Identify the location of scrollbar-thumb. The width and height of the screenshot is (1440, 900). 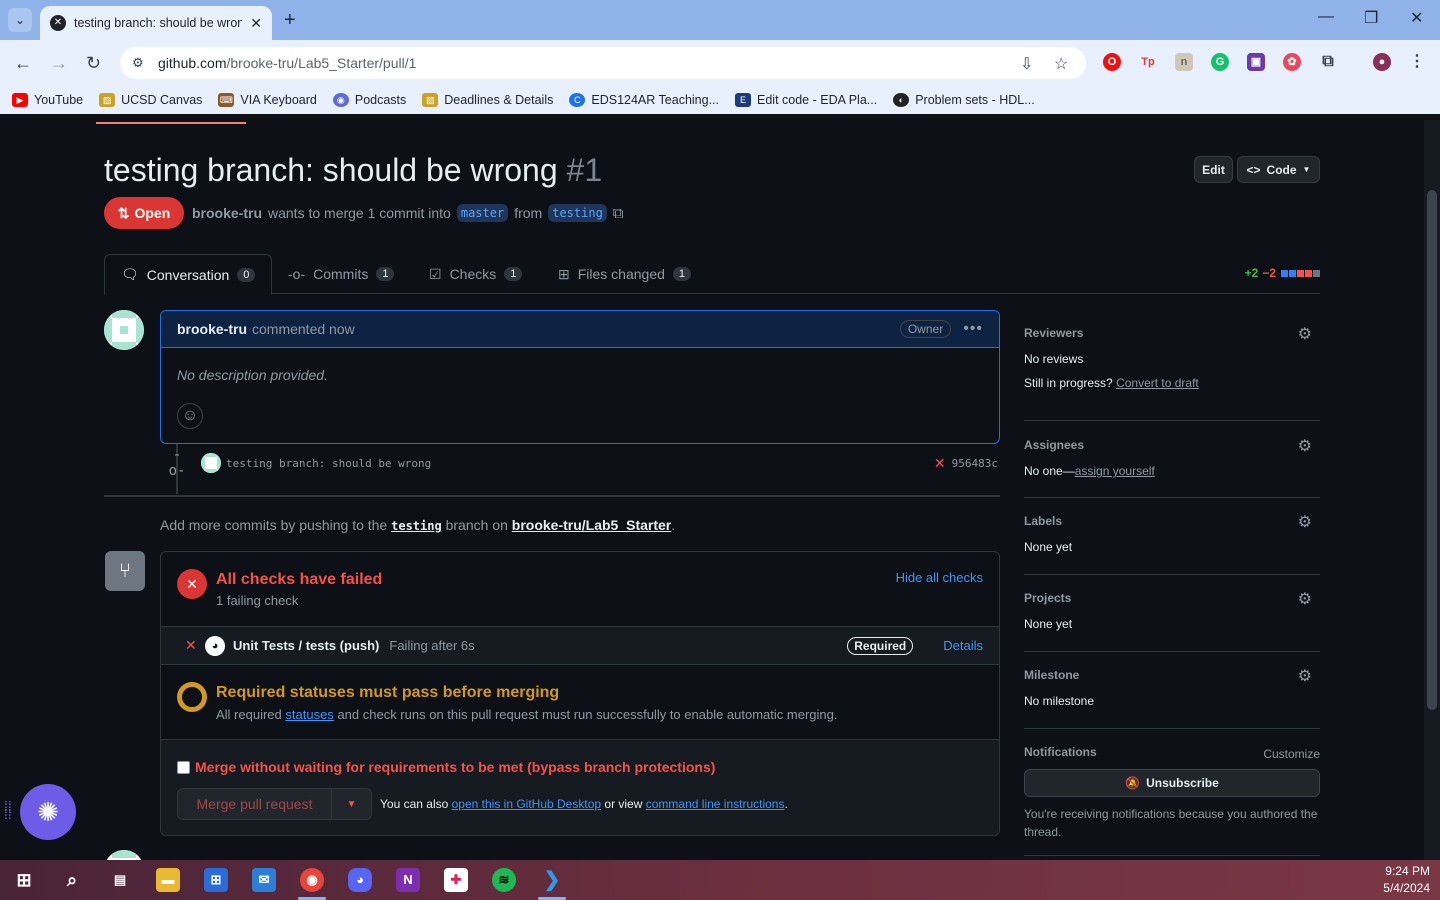
(1432, 450).